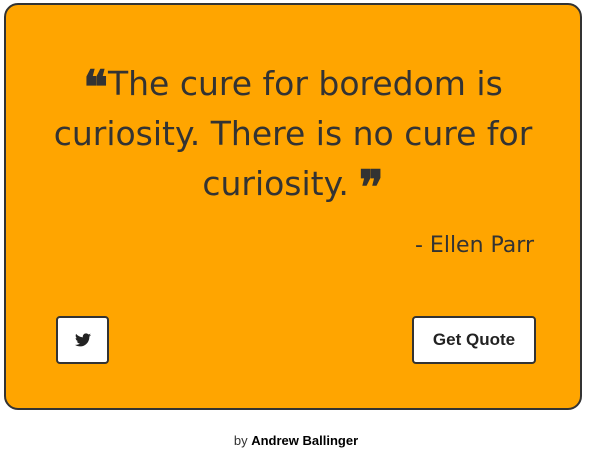 The width and height of the screenshot is (592, 456). Describe the element at coordinates (305, 440) in the screenshot. I see `credit-author: Andrew Ballinger` at that location.